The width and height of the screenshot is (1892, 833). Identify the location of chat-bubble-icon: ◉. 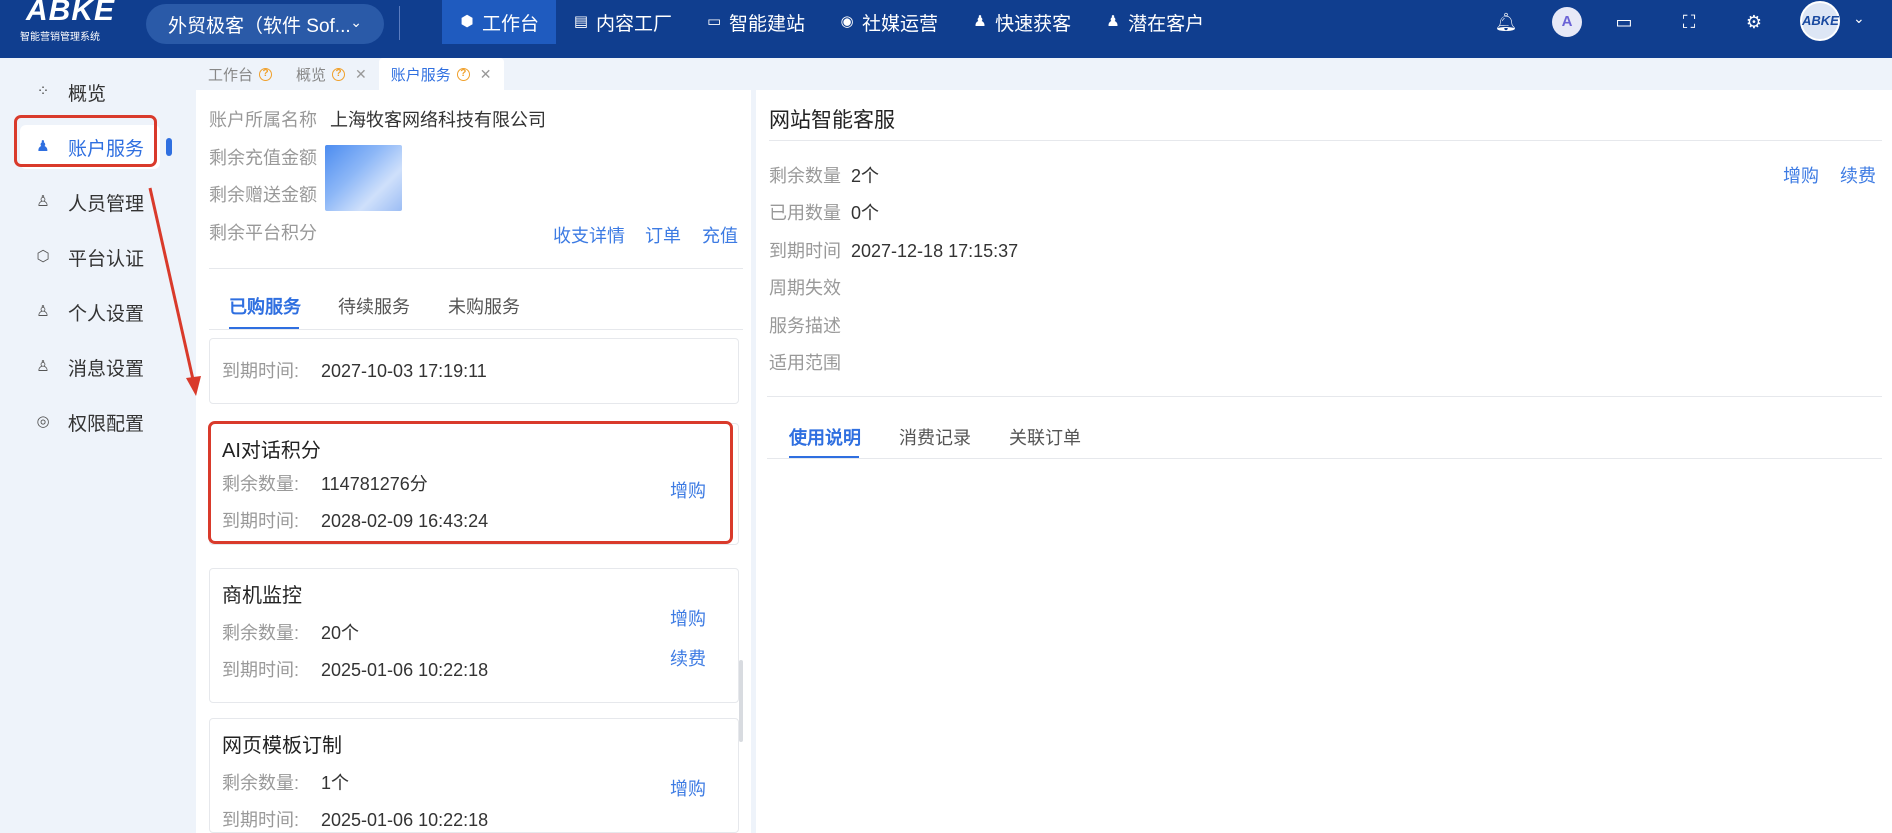
(847, 21).